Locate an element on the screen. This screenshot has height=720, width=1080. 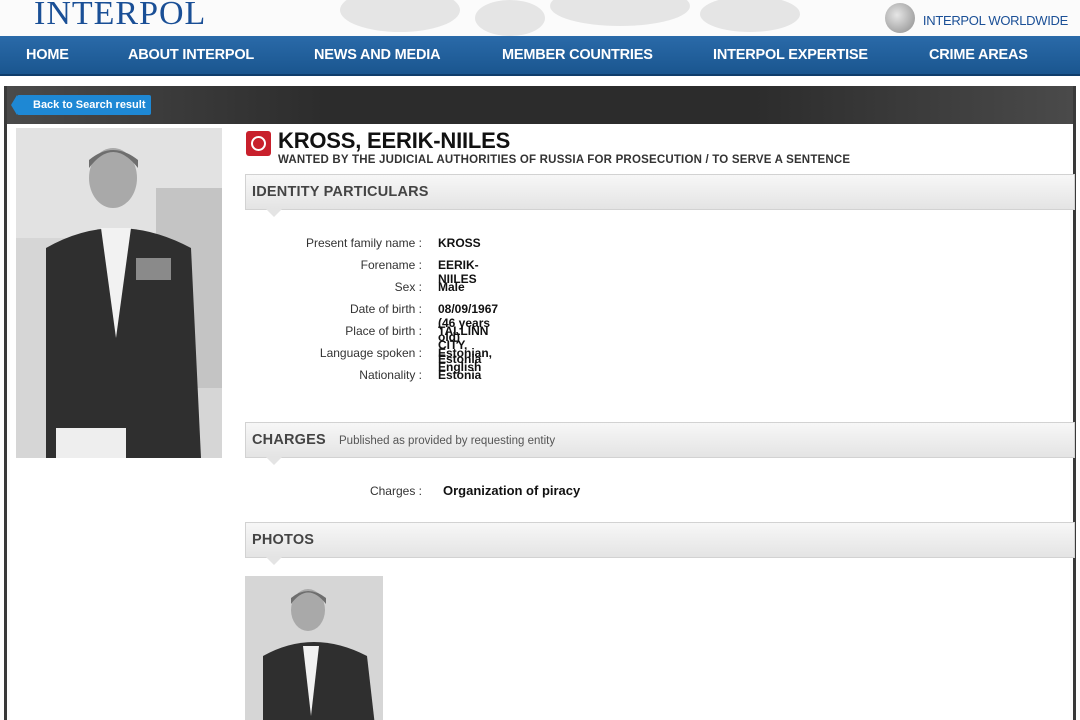
place-of-birth-label: Place of birth : is located at coordinates (383, 331).